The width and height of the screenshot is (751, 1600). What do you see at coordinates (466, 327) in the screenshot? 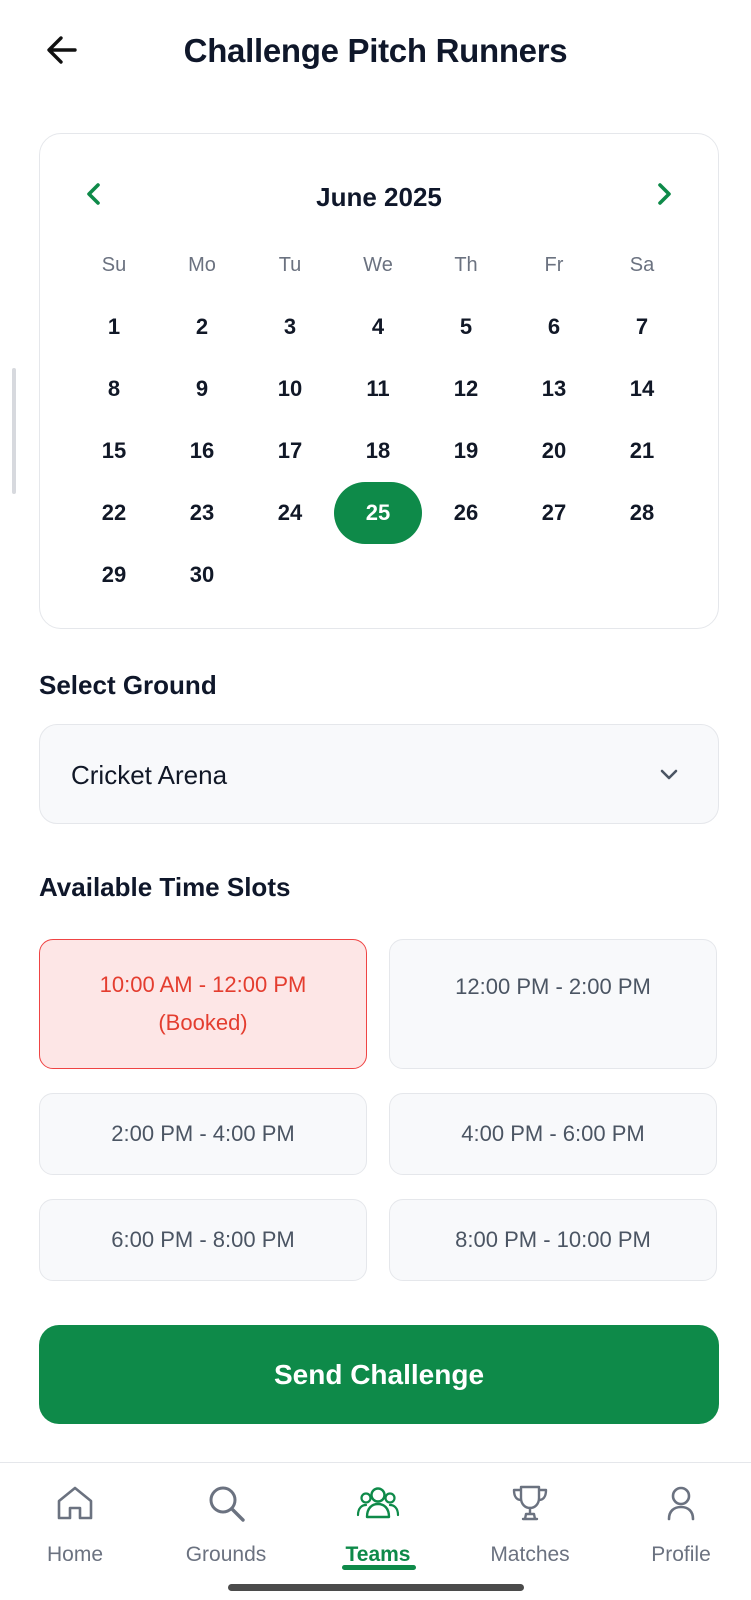
I see `calendar-day: 5` at bounding box center [466, 327].